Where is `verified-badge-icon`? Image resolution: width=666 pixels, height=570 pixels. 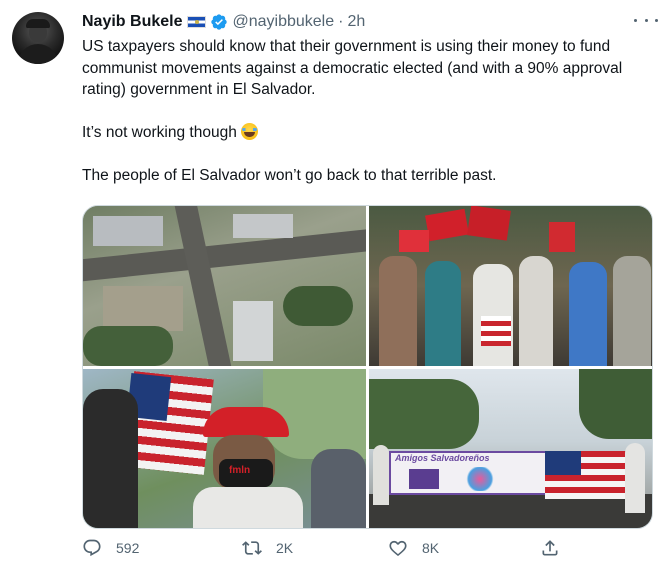
verified-badge-icon is located at coordinates (219, 22).